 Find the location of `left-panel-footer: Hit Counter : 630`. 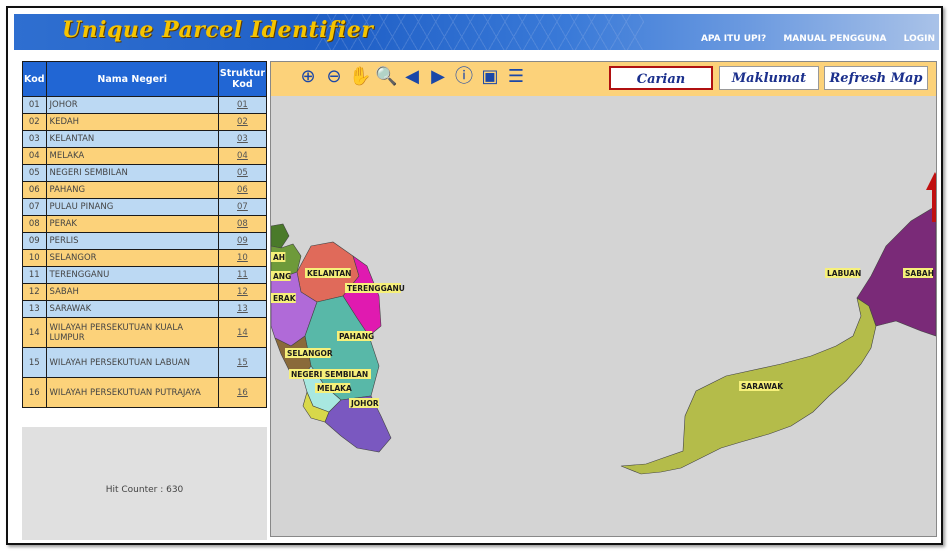

left-panel-footer: Hit Counter : 630 is located at coordinates (144, 483).